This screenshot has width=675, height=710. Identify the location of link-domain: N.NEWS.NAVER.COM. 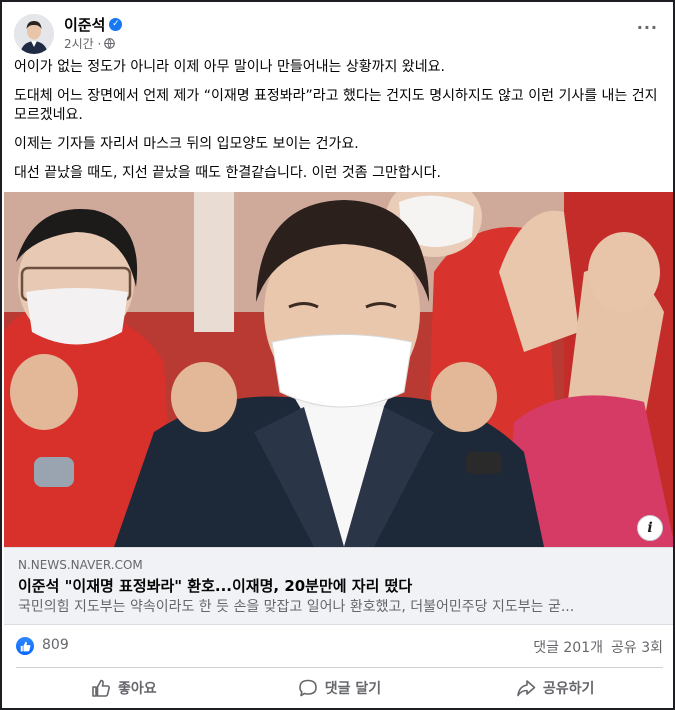
(80, 565).